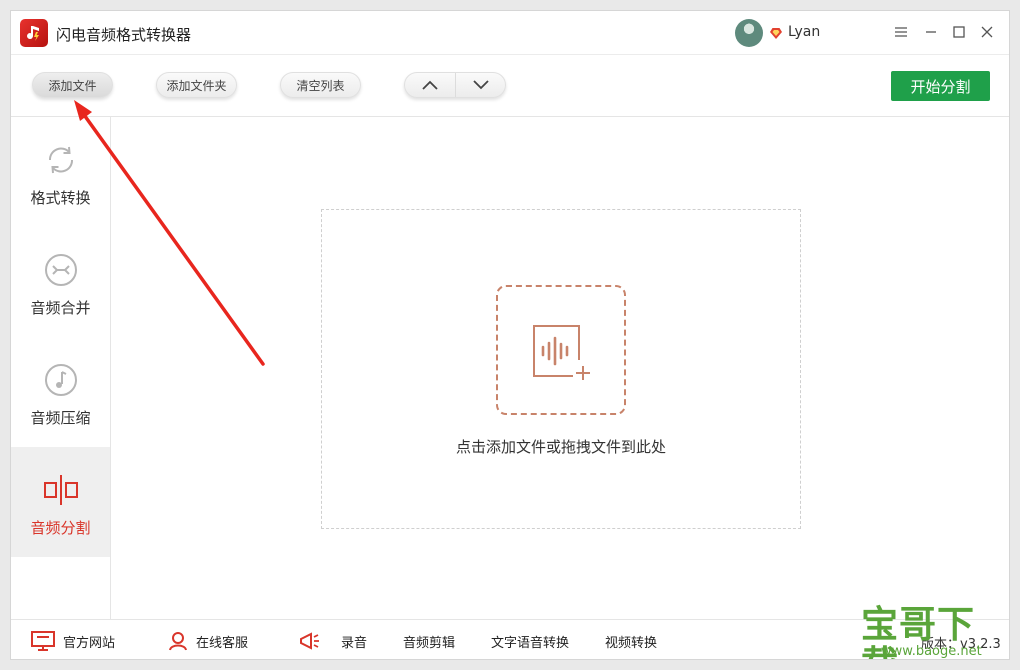  What do you see at coordinates (354, 643) in the screenshot?
I see `record-label: 录音` at bounding box center [354, 643].